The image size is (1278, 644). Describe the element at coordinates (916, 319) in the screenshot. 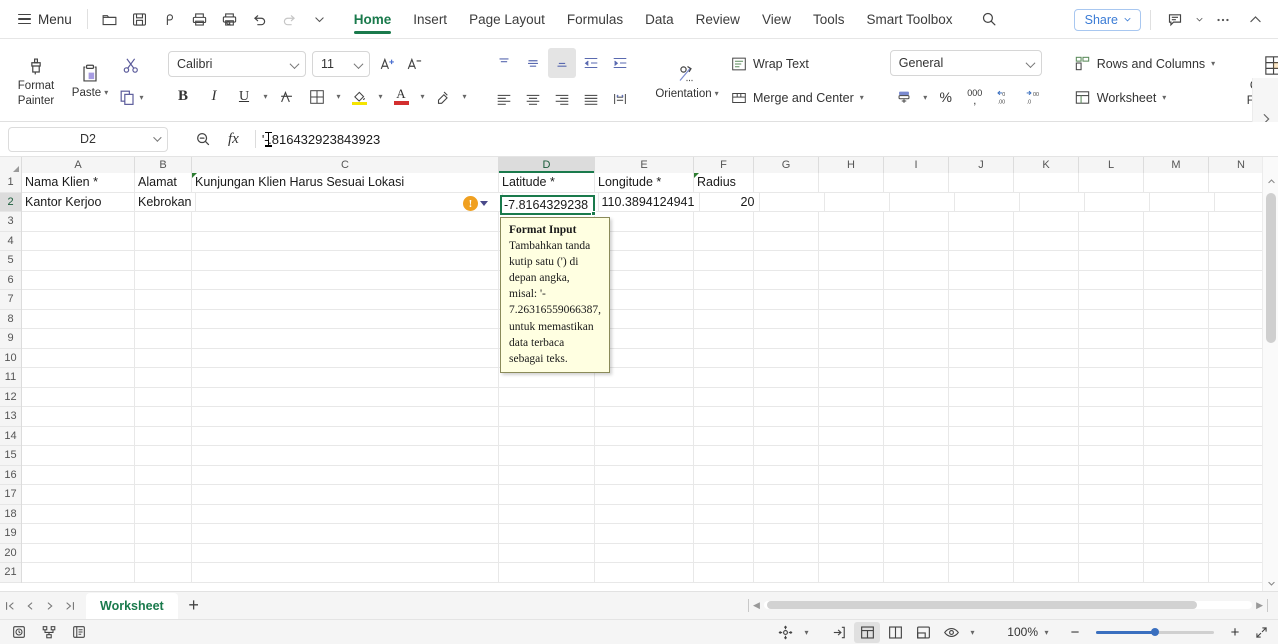

I see `cell-i8` at that location.